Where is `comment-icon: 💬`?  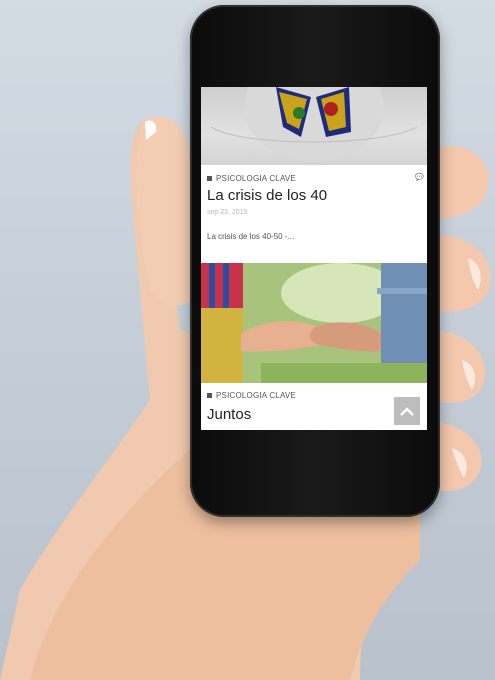
comment-icon: 💬 is located at coordinates (419, 177).